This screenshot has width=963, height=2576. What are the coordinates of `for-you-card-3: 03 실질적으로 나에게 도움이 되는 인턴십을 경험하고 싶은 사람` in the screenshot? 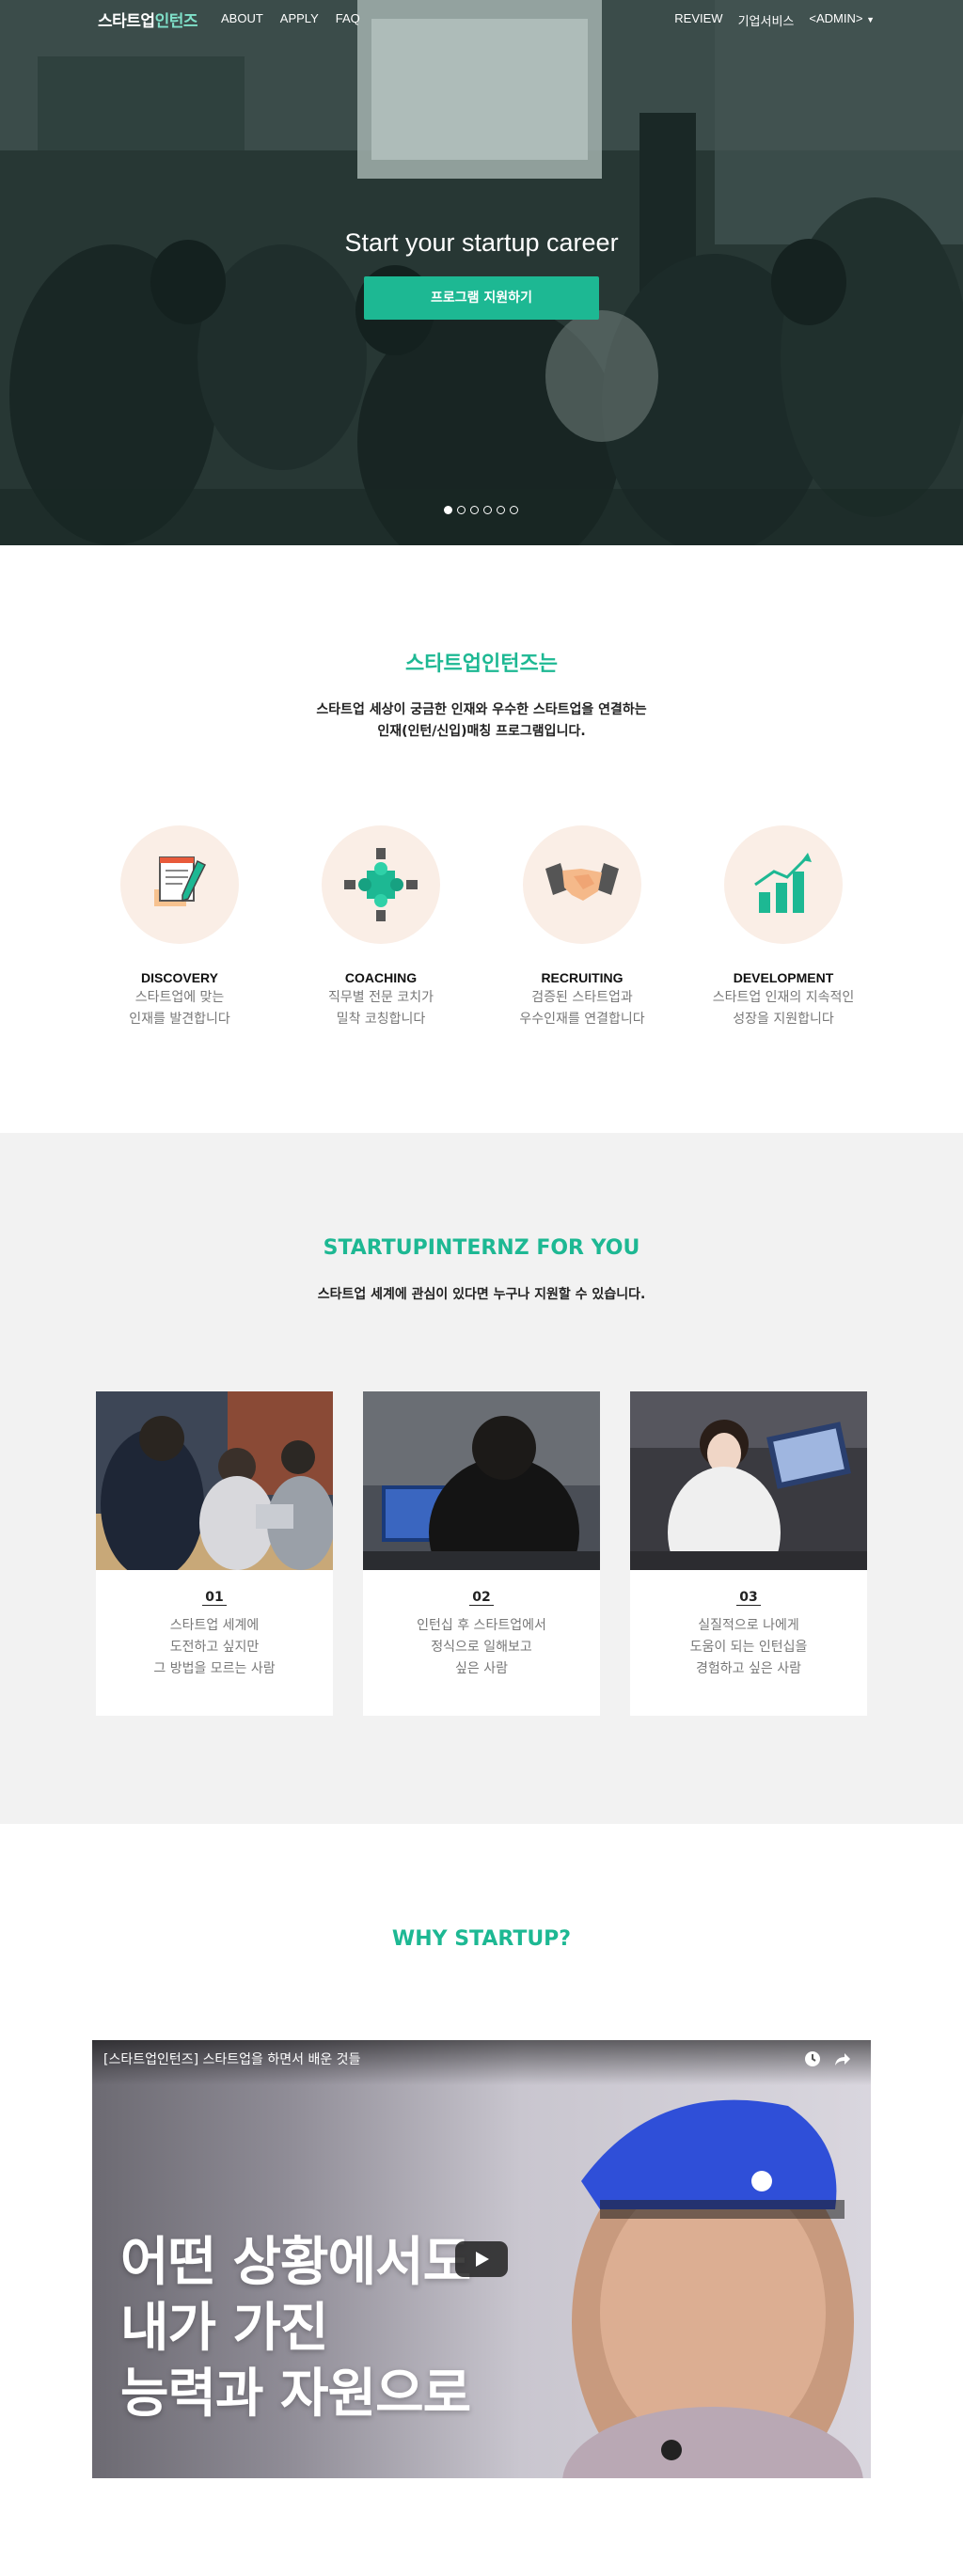 It's located at (748, 1554).